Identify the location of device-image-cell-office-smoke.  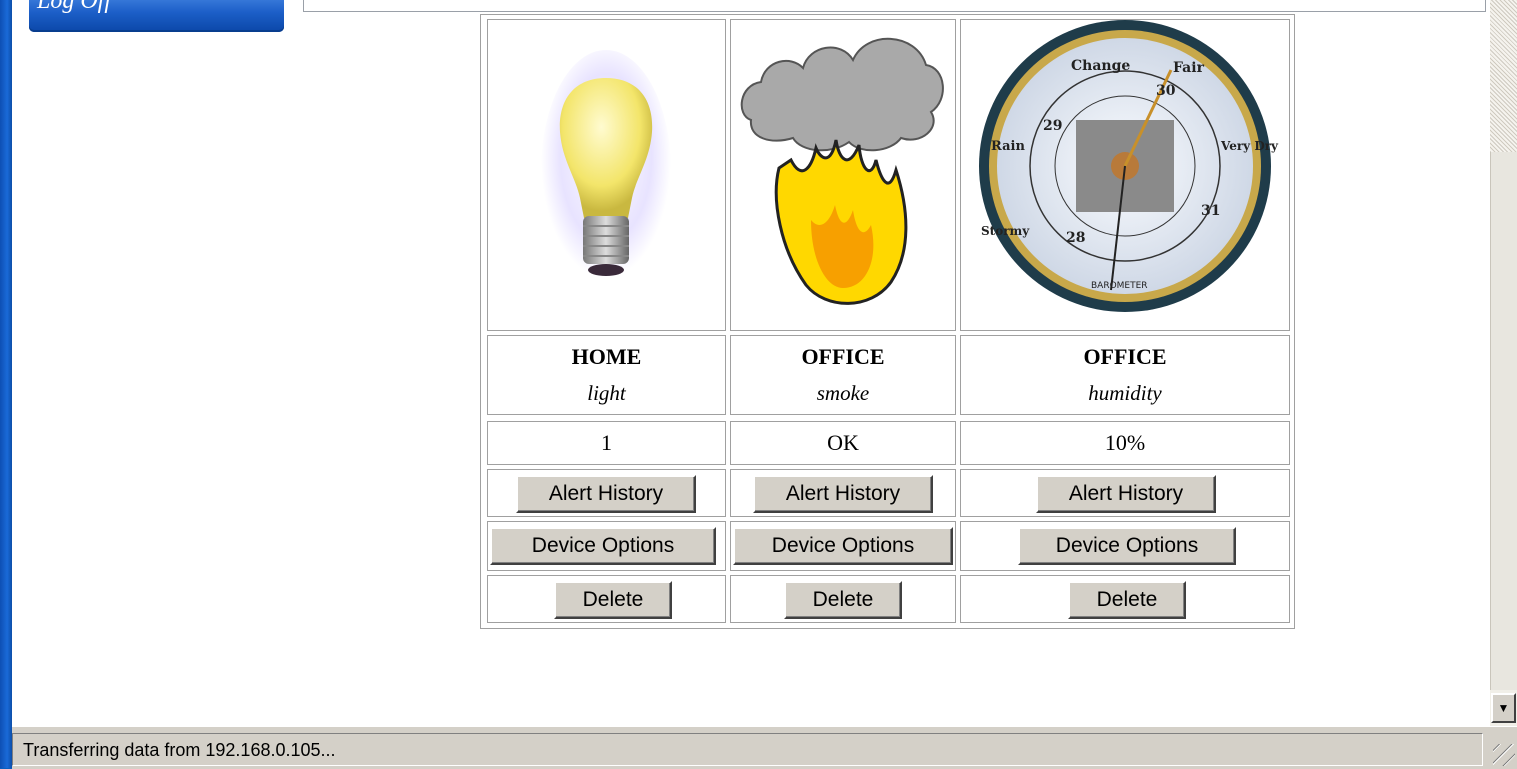
(843, 175).